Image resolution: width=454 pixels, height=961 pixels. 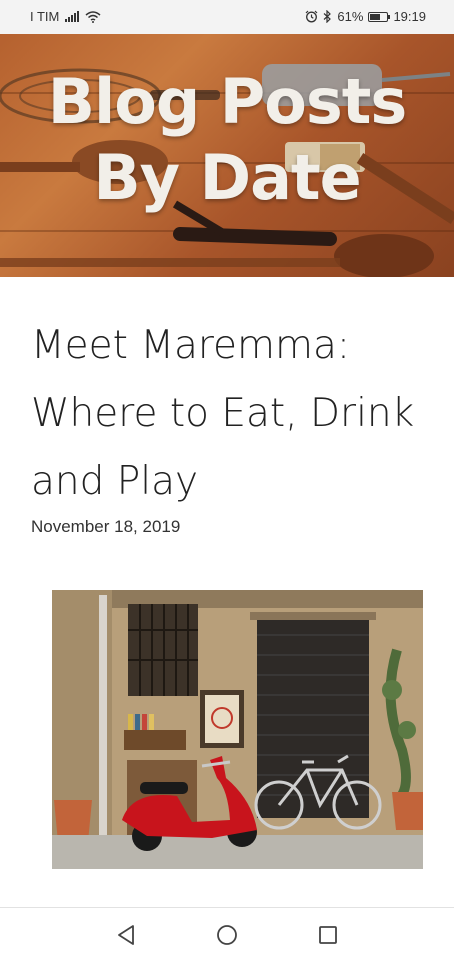 What do you see at coordinates (227, 101) in the screenshot?
I see `hero-title-line1: Blog Posts` at bounding box center [227, 101].